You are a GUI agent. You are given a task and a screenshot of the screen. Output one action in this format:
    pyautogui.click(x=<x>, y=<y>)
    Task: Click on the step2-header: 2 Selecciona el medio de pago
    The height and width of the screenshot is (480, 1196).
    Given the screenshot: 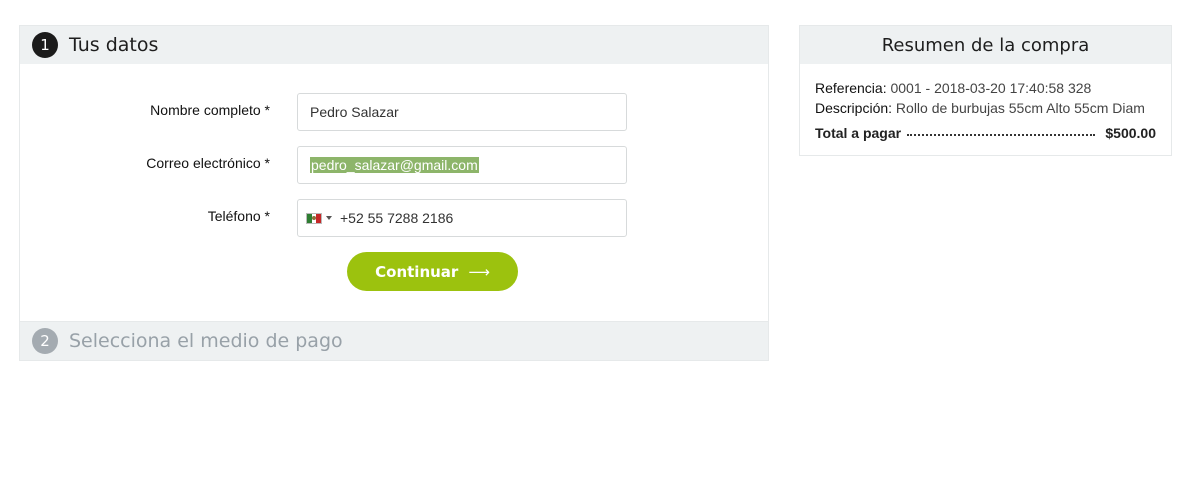 What is the action you would take?
    pyautogui.click(x=394, y=341)
    